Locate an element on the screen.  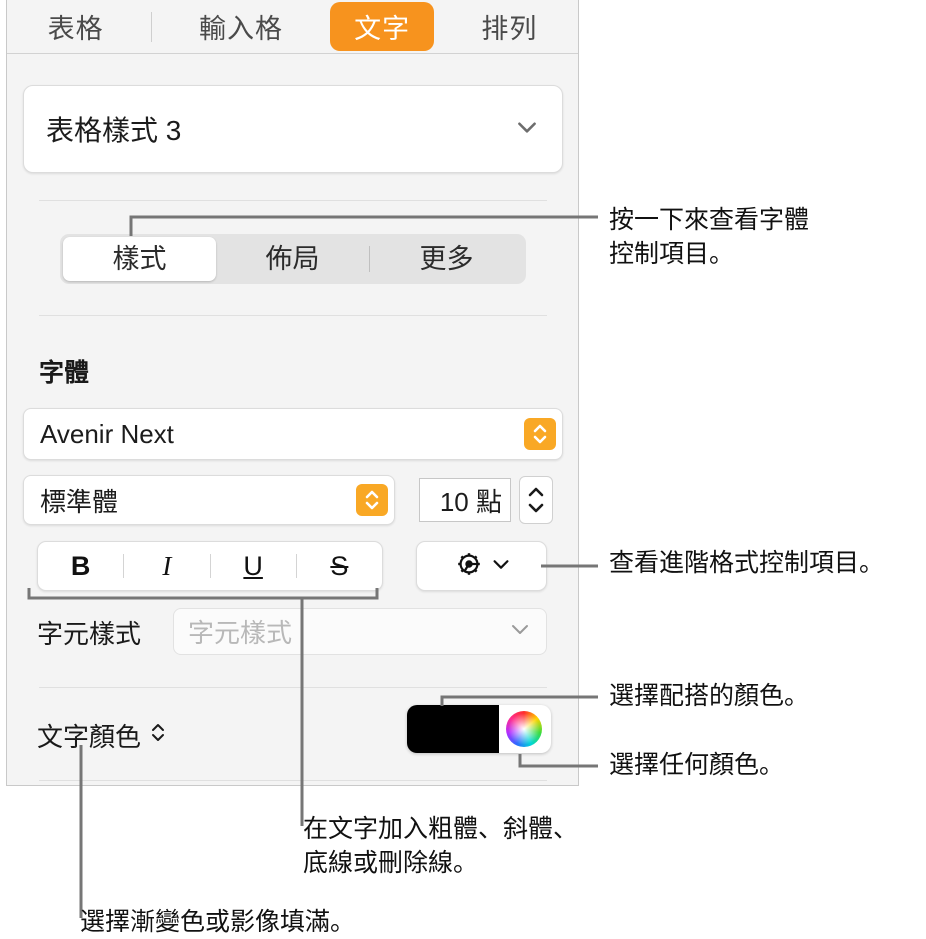
text-style-button-group: B I U S is located at coordinates (210, 566).